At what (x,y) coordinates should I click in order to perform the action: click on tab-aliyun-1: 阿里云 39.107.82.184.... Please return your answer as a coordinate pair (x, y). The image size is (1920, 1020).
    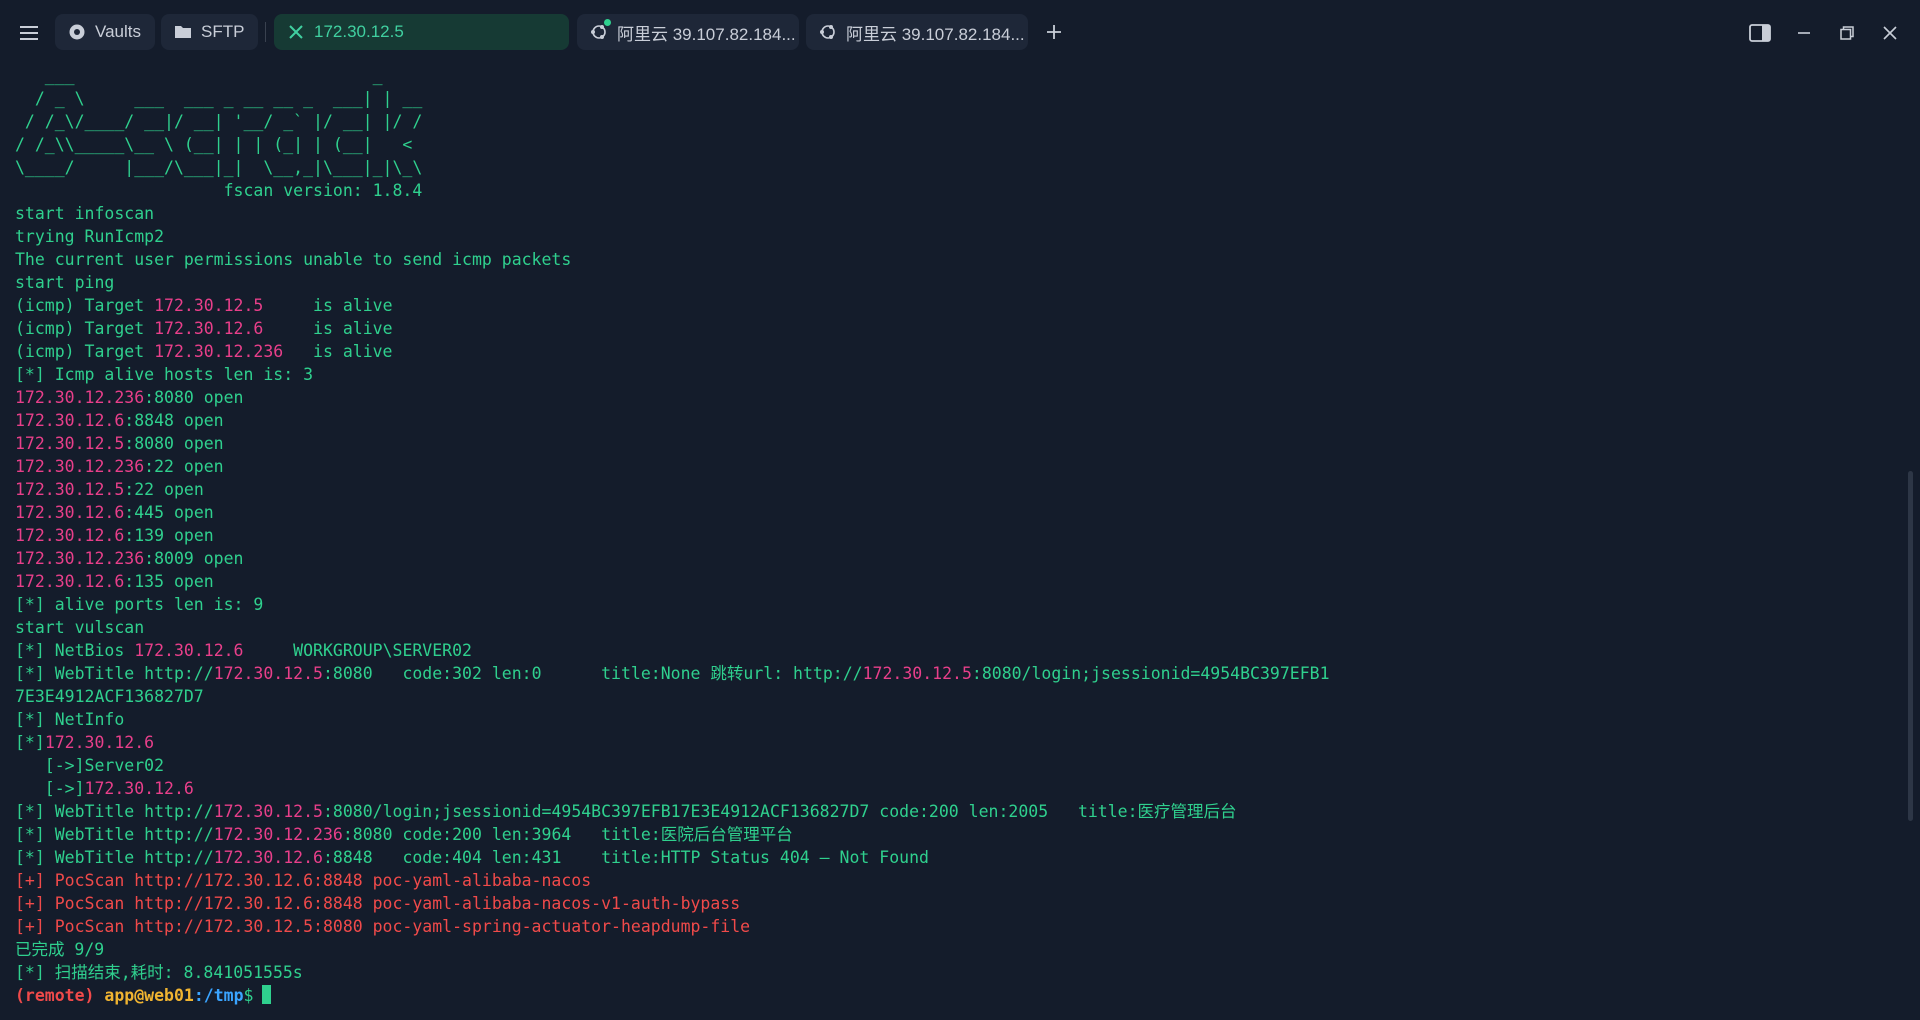
    Looking at the image, I should click on (688, 32).